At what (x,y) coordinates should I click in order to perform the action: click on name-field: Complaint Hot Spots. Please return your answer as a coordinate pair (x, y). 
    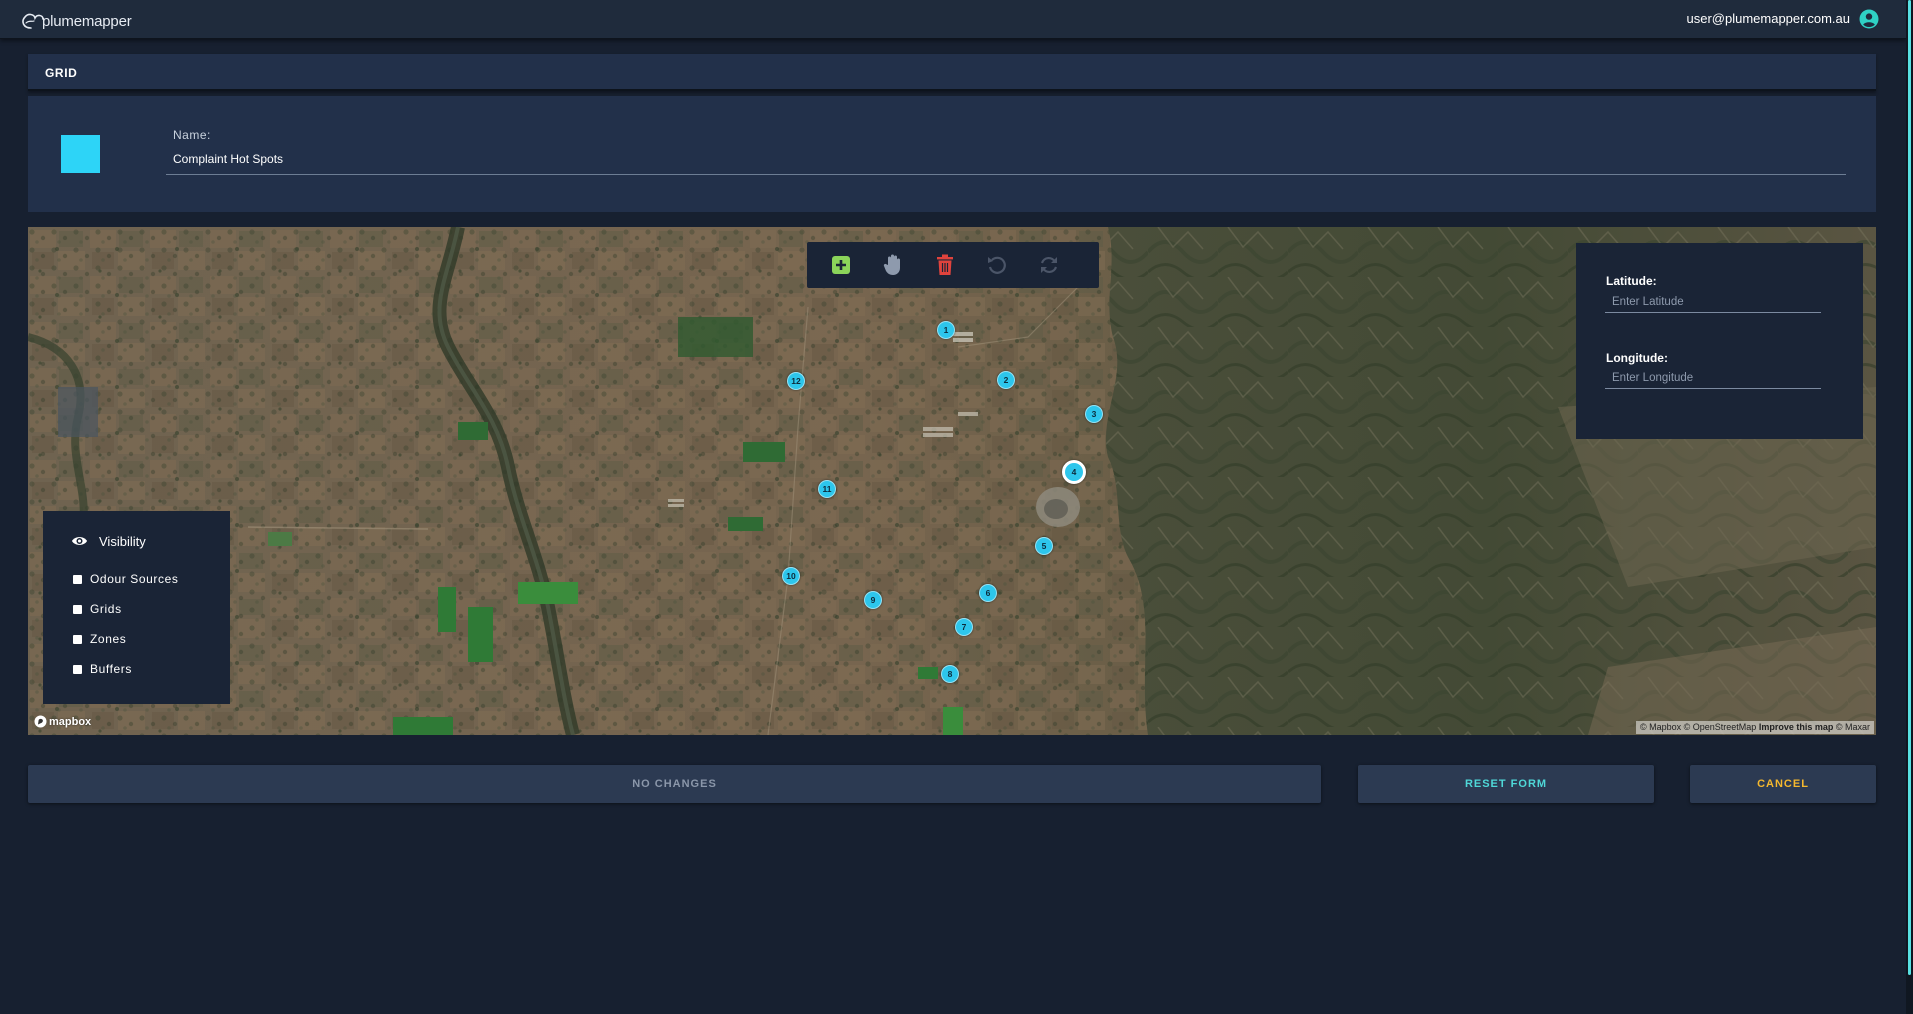
    Looking at the image, I should click on (228, 159).